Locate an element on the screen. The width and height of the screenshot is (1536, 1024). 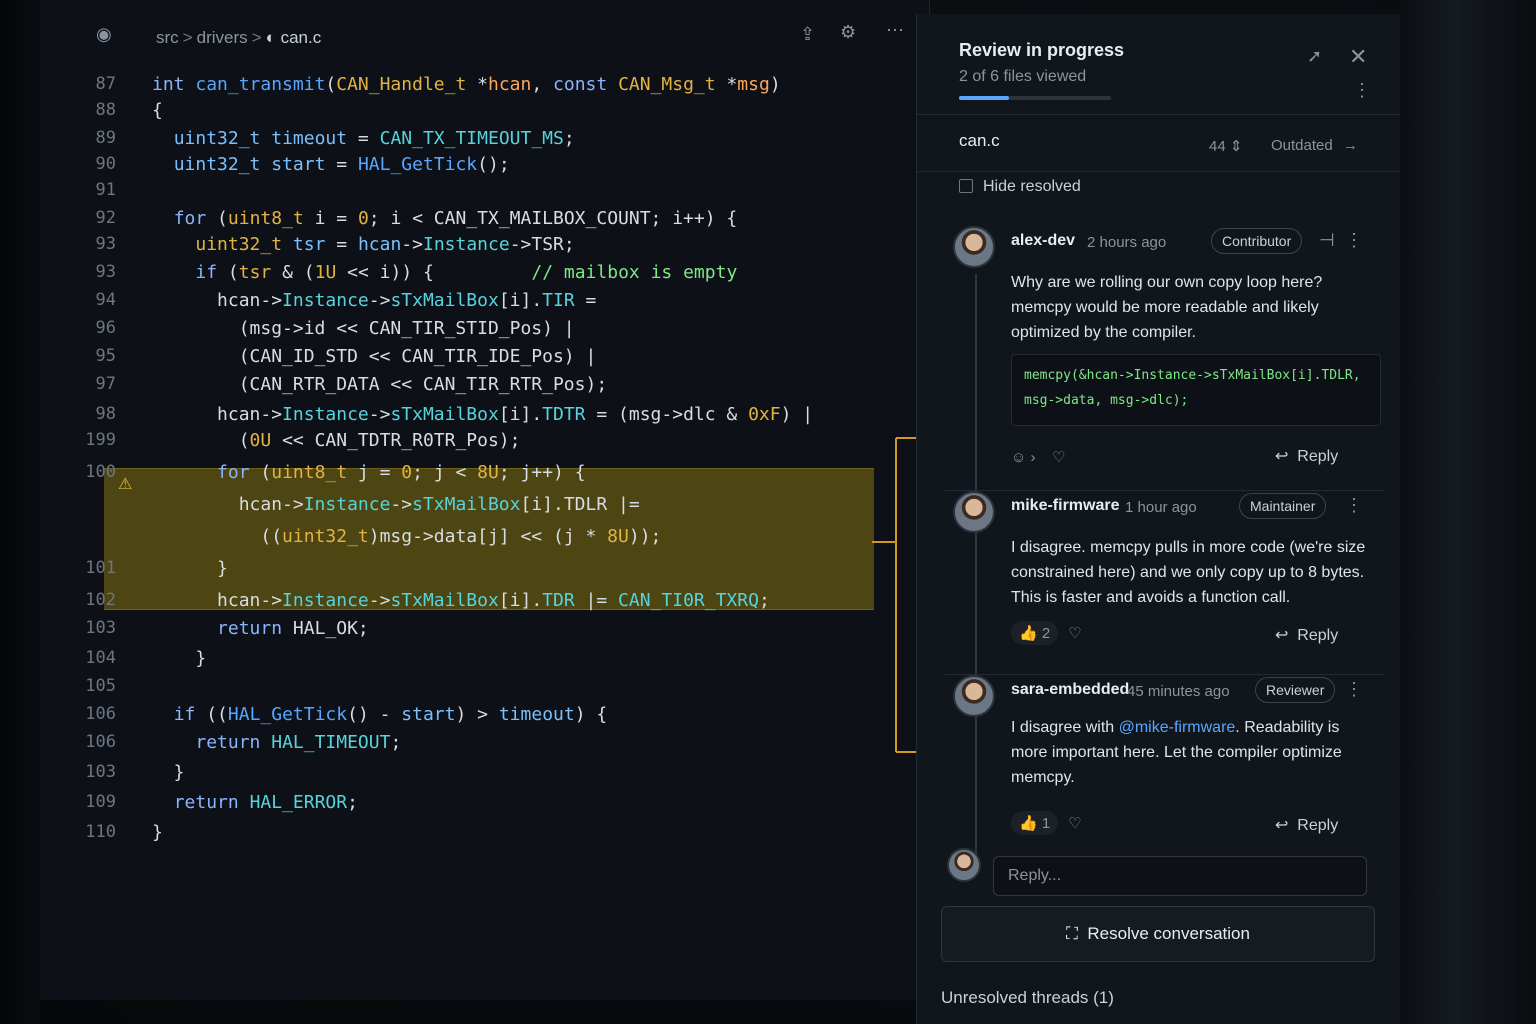
code-line: hcan->Instance->sTxMailBox[i].TDLR |= is located at coordinates (485, 508).